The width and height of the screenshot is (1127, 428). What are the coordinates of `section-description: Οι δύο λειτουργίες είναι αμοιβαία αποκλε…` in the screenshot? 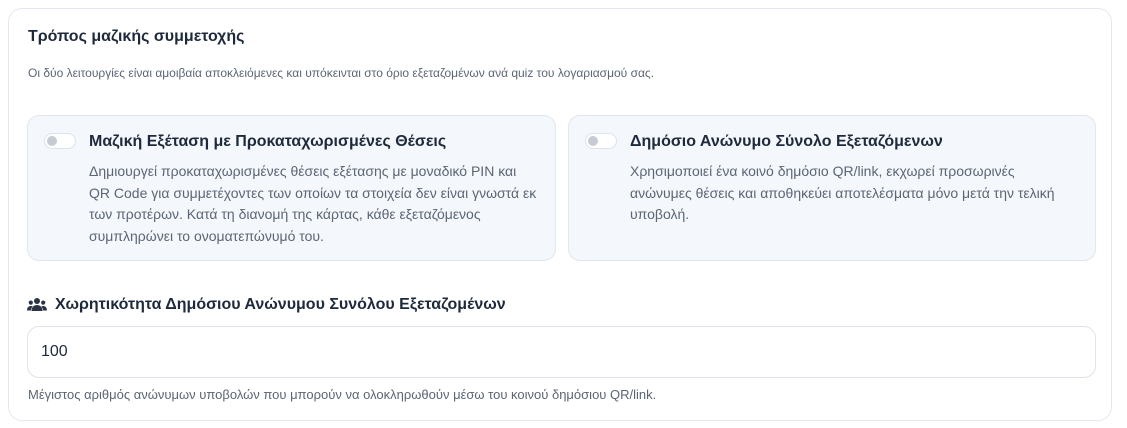 It's located at (341, 73).